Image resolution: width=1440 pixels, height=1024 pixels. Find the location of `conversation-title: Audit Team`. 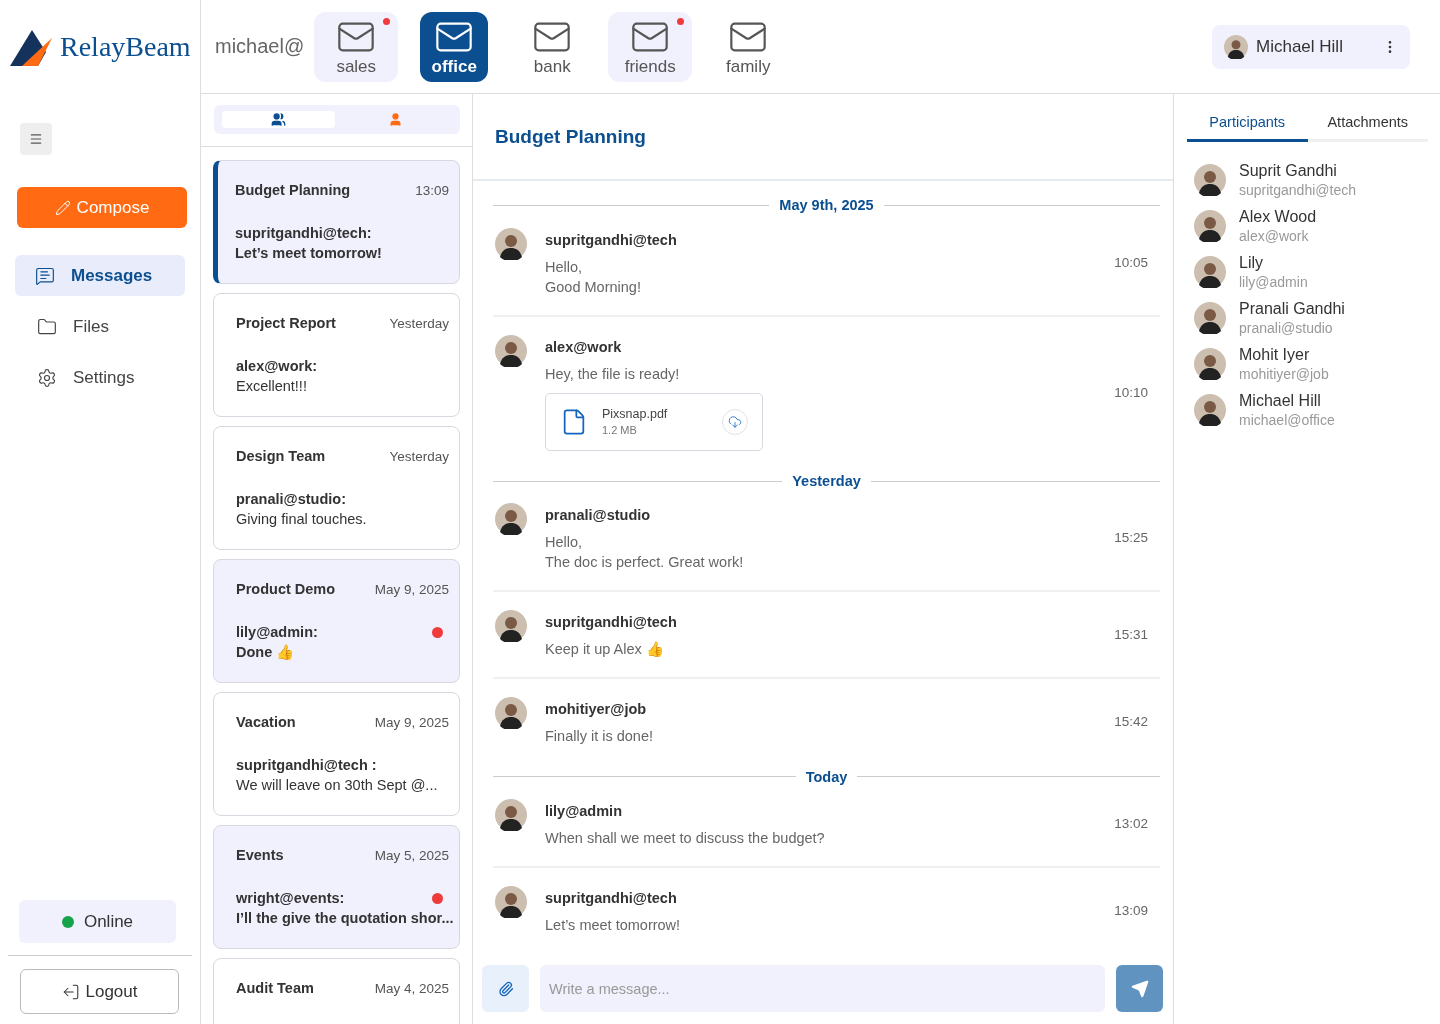

conversation-title: Audit Team is located at coordinates (275, 988).